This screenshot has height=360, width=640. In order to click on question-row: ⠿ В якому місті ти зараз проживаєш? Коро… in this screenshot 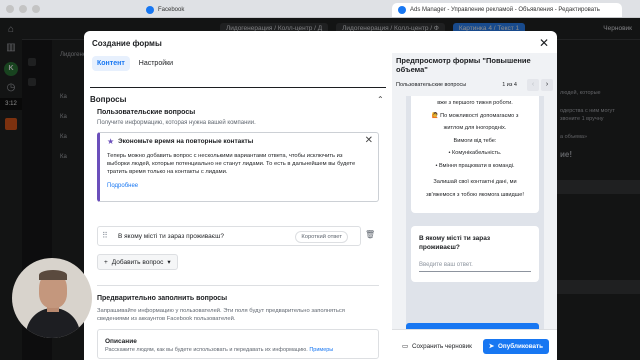, I will do `click(229, 236)`.